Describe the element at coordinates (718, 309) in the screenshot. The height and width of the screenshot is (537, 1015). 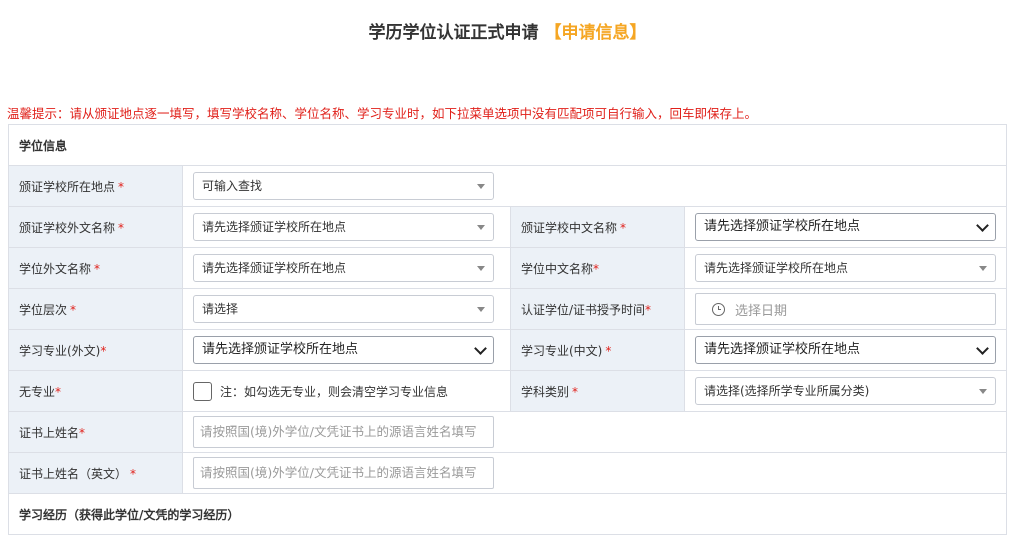
I see `clock-icon` at that location.